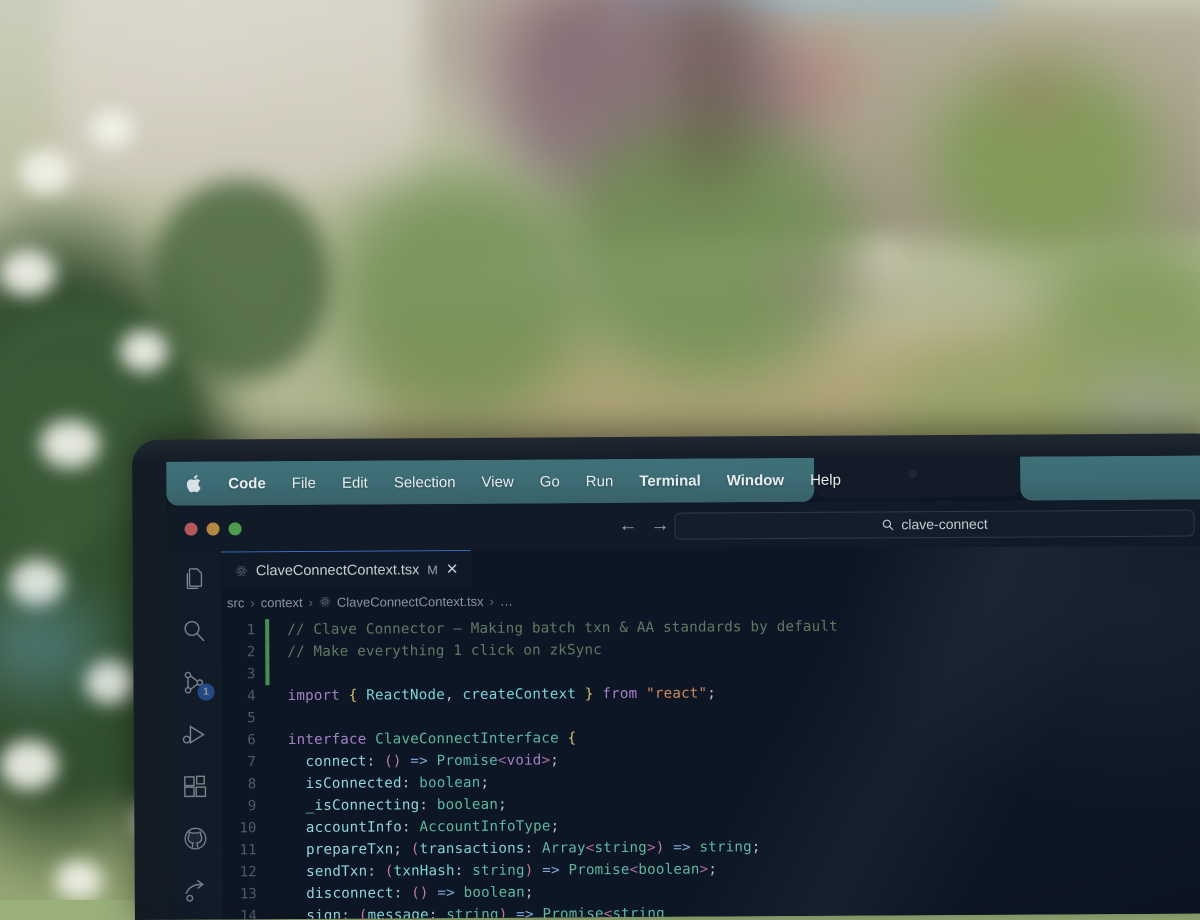 The image size is (1200, 920). What do you see at coordinates (497, 481) in the screenshot?
I see `menu-item-view: View` at bounding box center [497, 481].